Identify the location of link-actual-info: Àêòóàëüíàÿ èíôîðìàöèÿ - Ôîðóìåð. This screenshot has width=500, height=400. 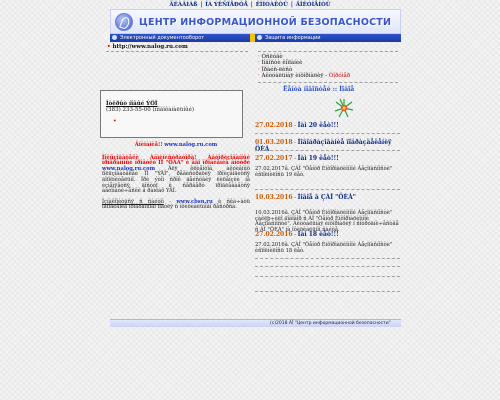
(304, 76).